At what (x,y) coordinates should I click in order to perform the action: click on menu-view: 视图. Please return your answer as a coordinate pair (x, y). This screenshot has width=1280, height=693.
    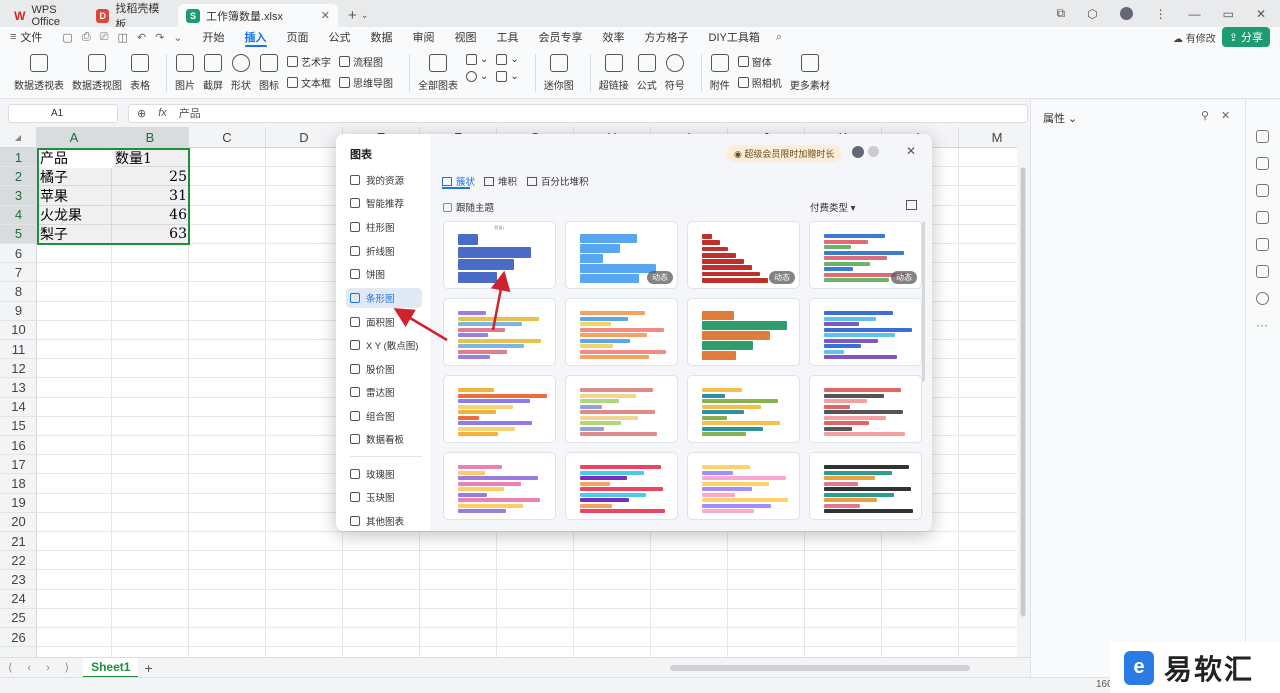
    Looking at the image, I should click on (466, 37).